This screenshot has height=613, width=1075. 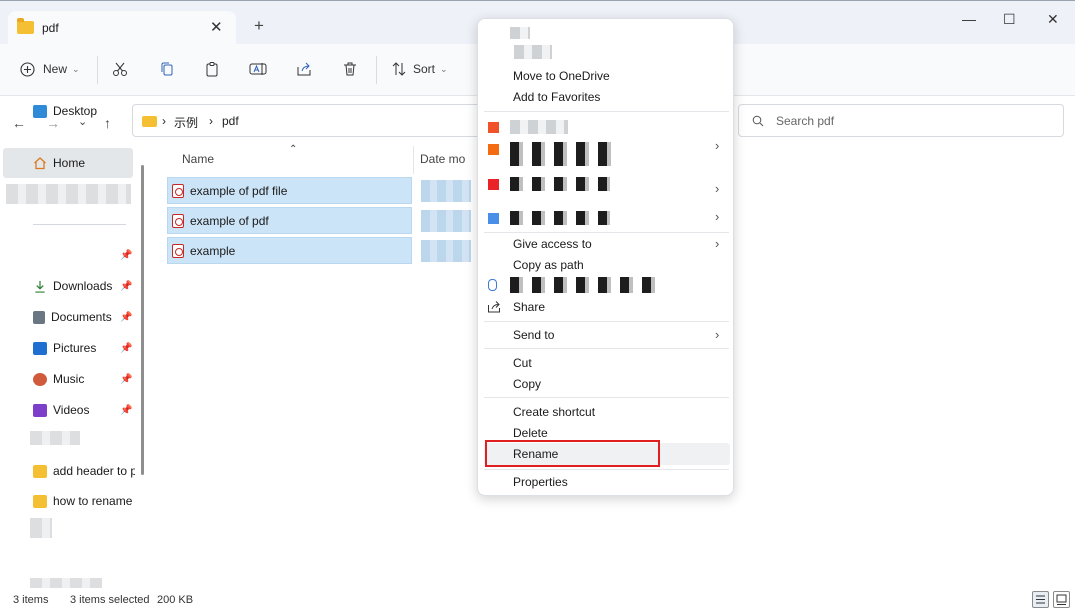 What do you see at coordinates (1053, 19) in the screenshot?
I see `close-button: ✕` at bounding box center [1053, 19].